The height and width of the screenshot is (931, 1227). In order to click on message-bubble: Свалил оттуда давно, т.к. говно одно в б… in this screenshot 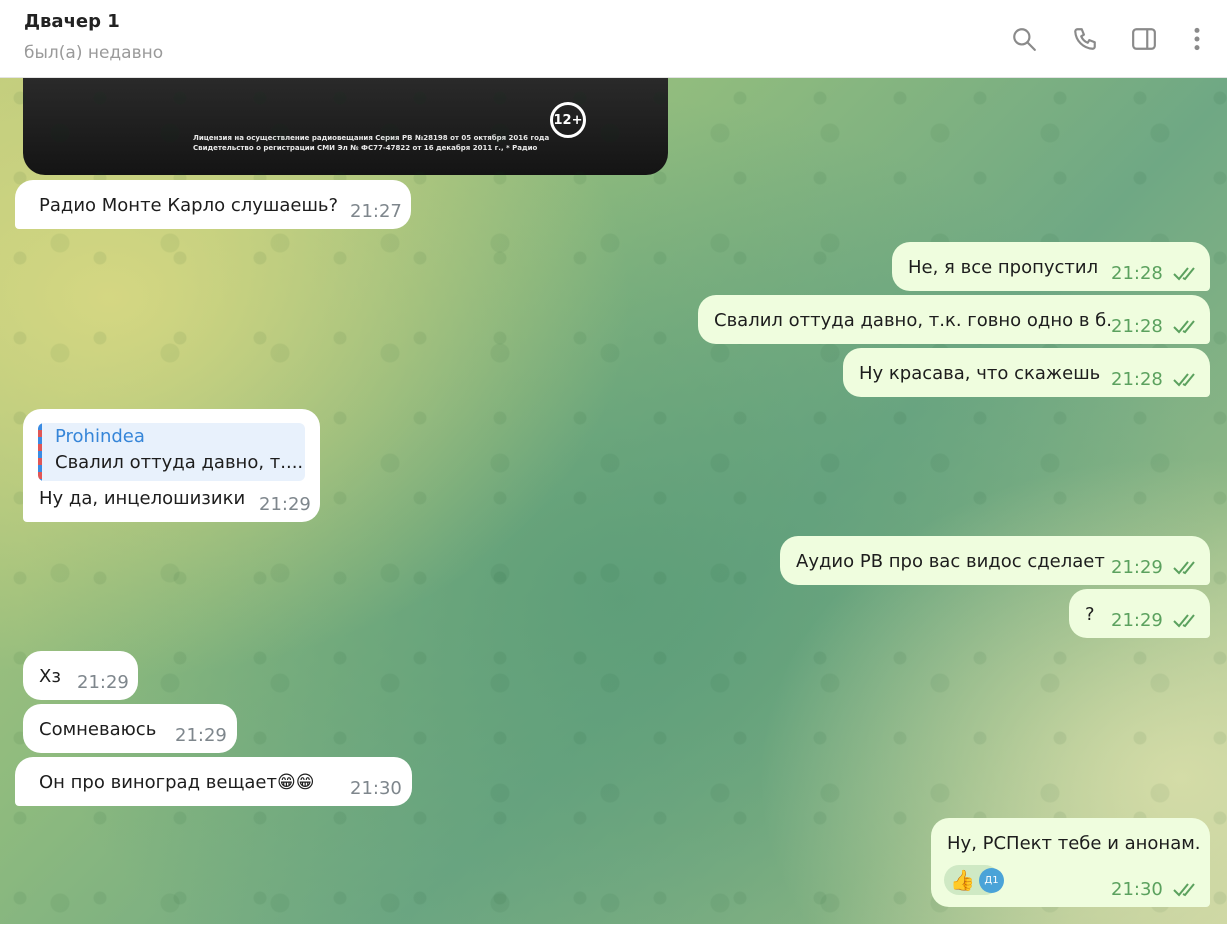, I will do `click(954, 319)`.